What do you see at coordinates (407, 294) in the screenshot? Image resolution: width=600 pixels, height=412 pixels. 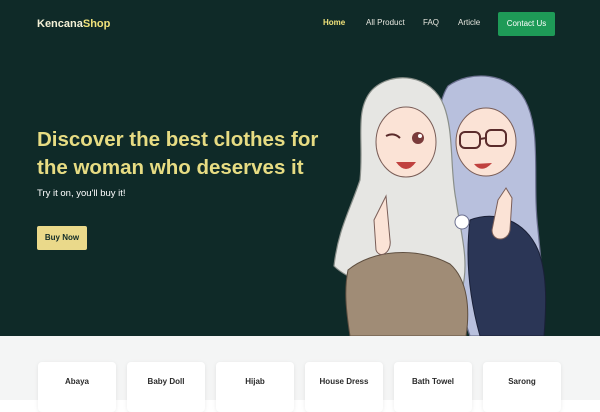 I see `left-girl-body` at bounding box center [407, 294].